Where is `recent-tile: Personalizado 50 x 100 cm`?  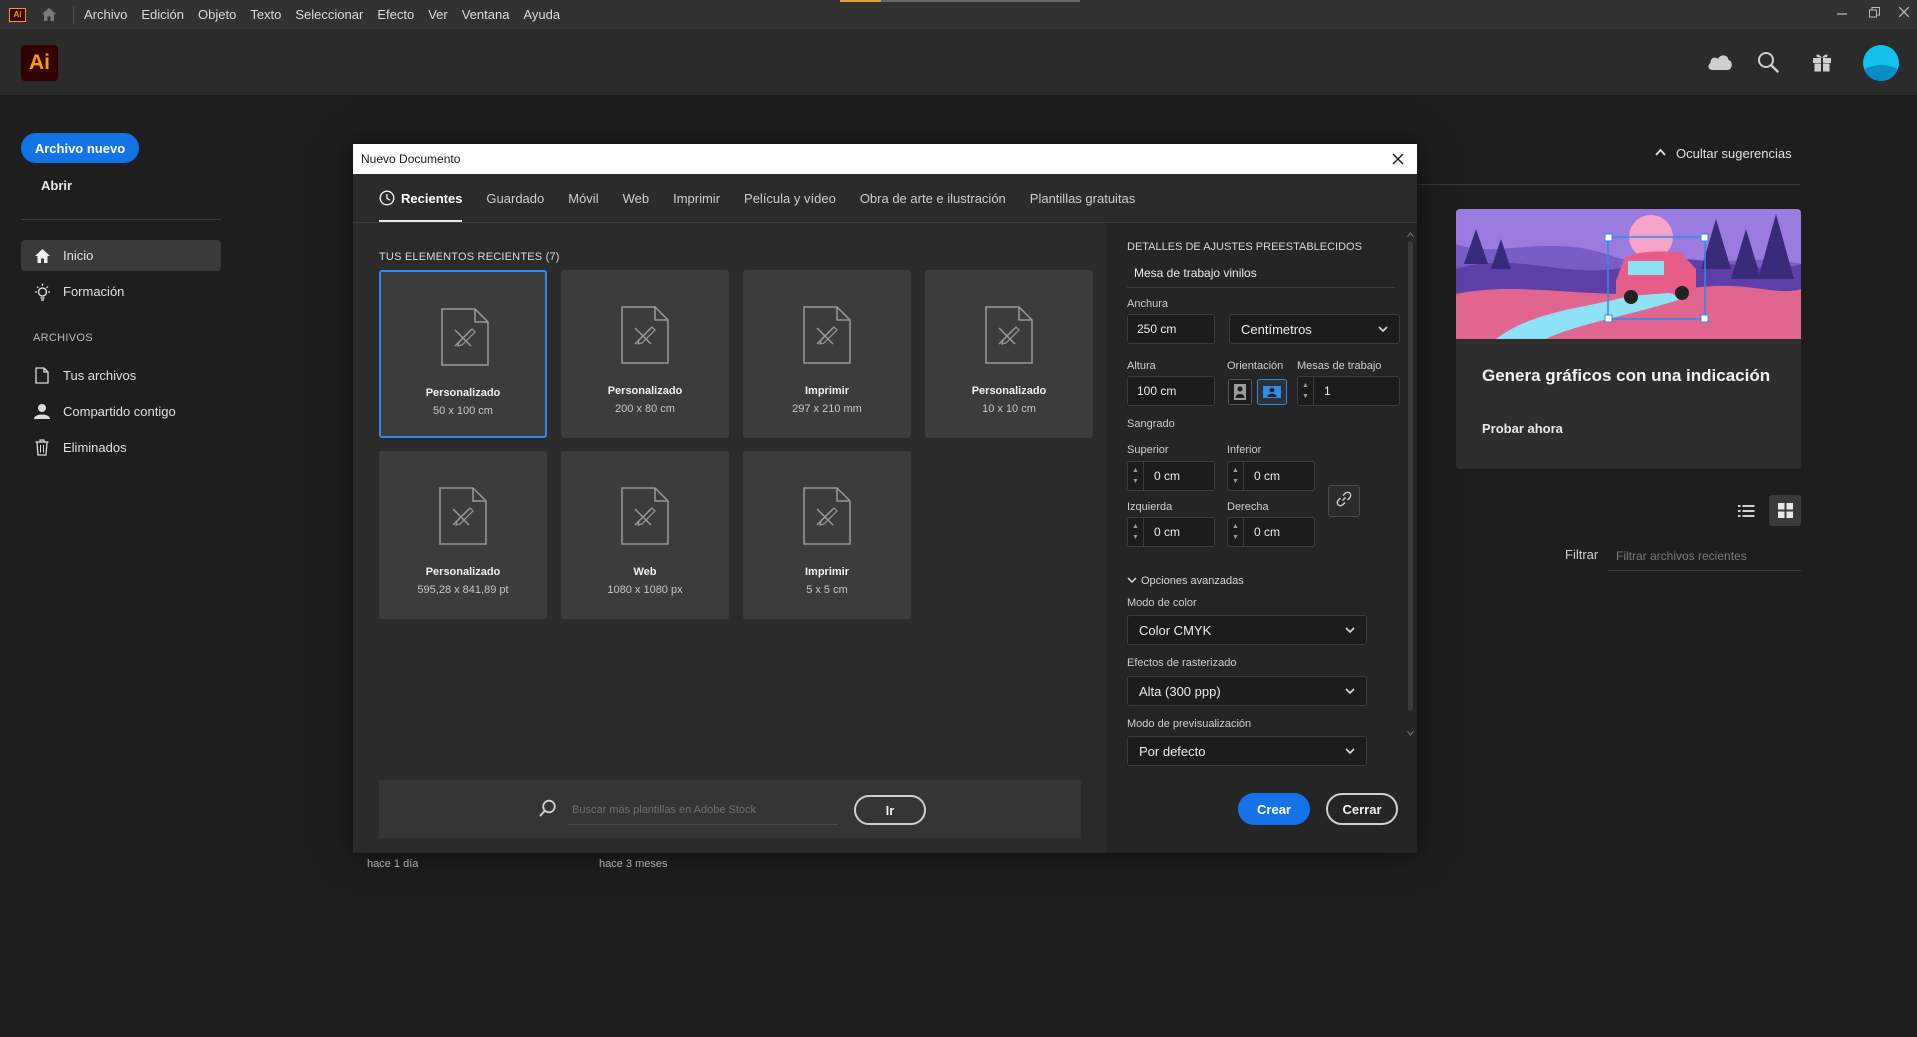
recent-tile: Personalizado 50 x 100 cm is located at coordinates (463, 354).